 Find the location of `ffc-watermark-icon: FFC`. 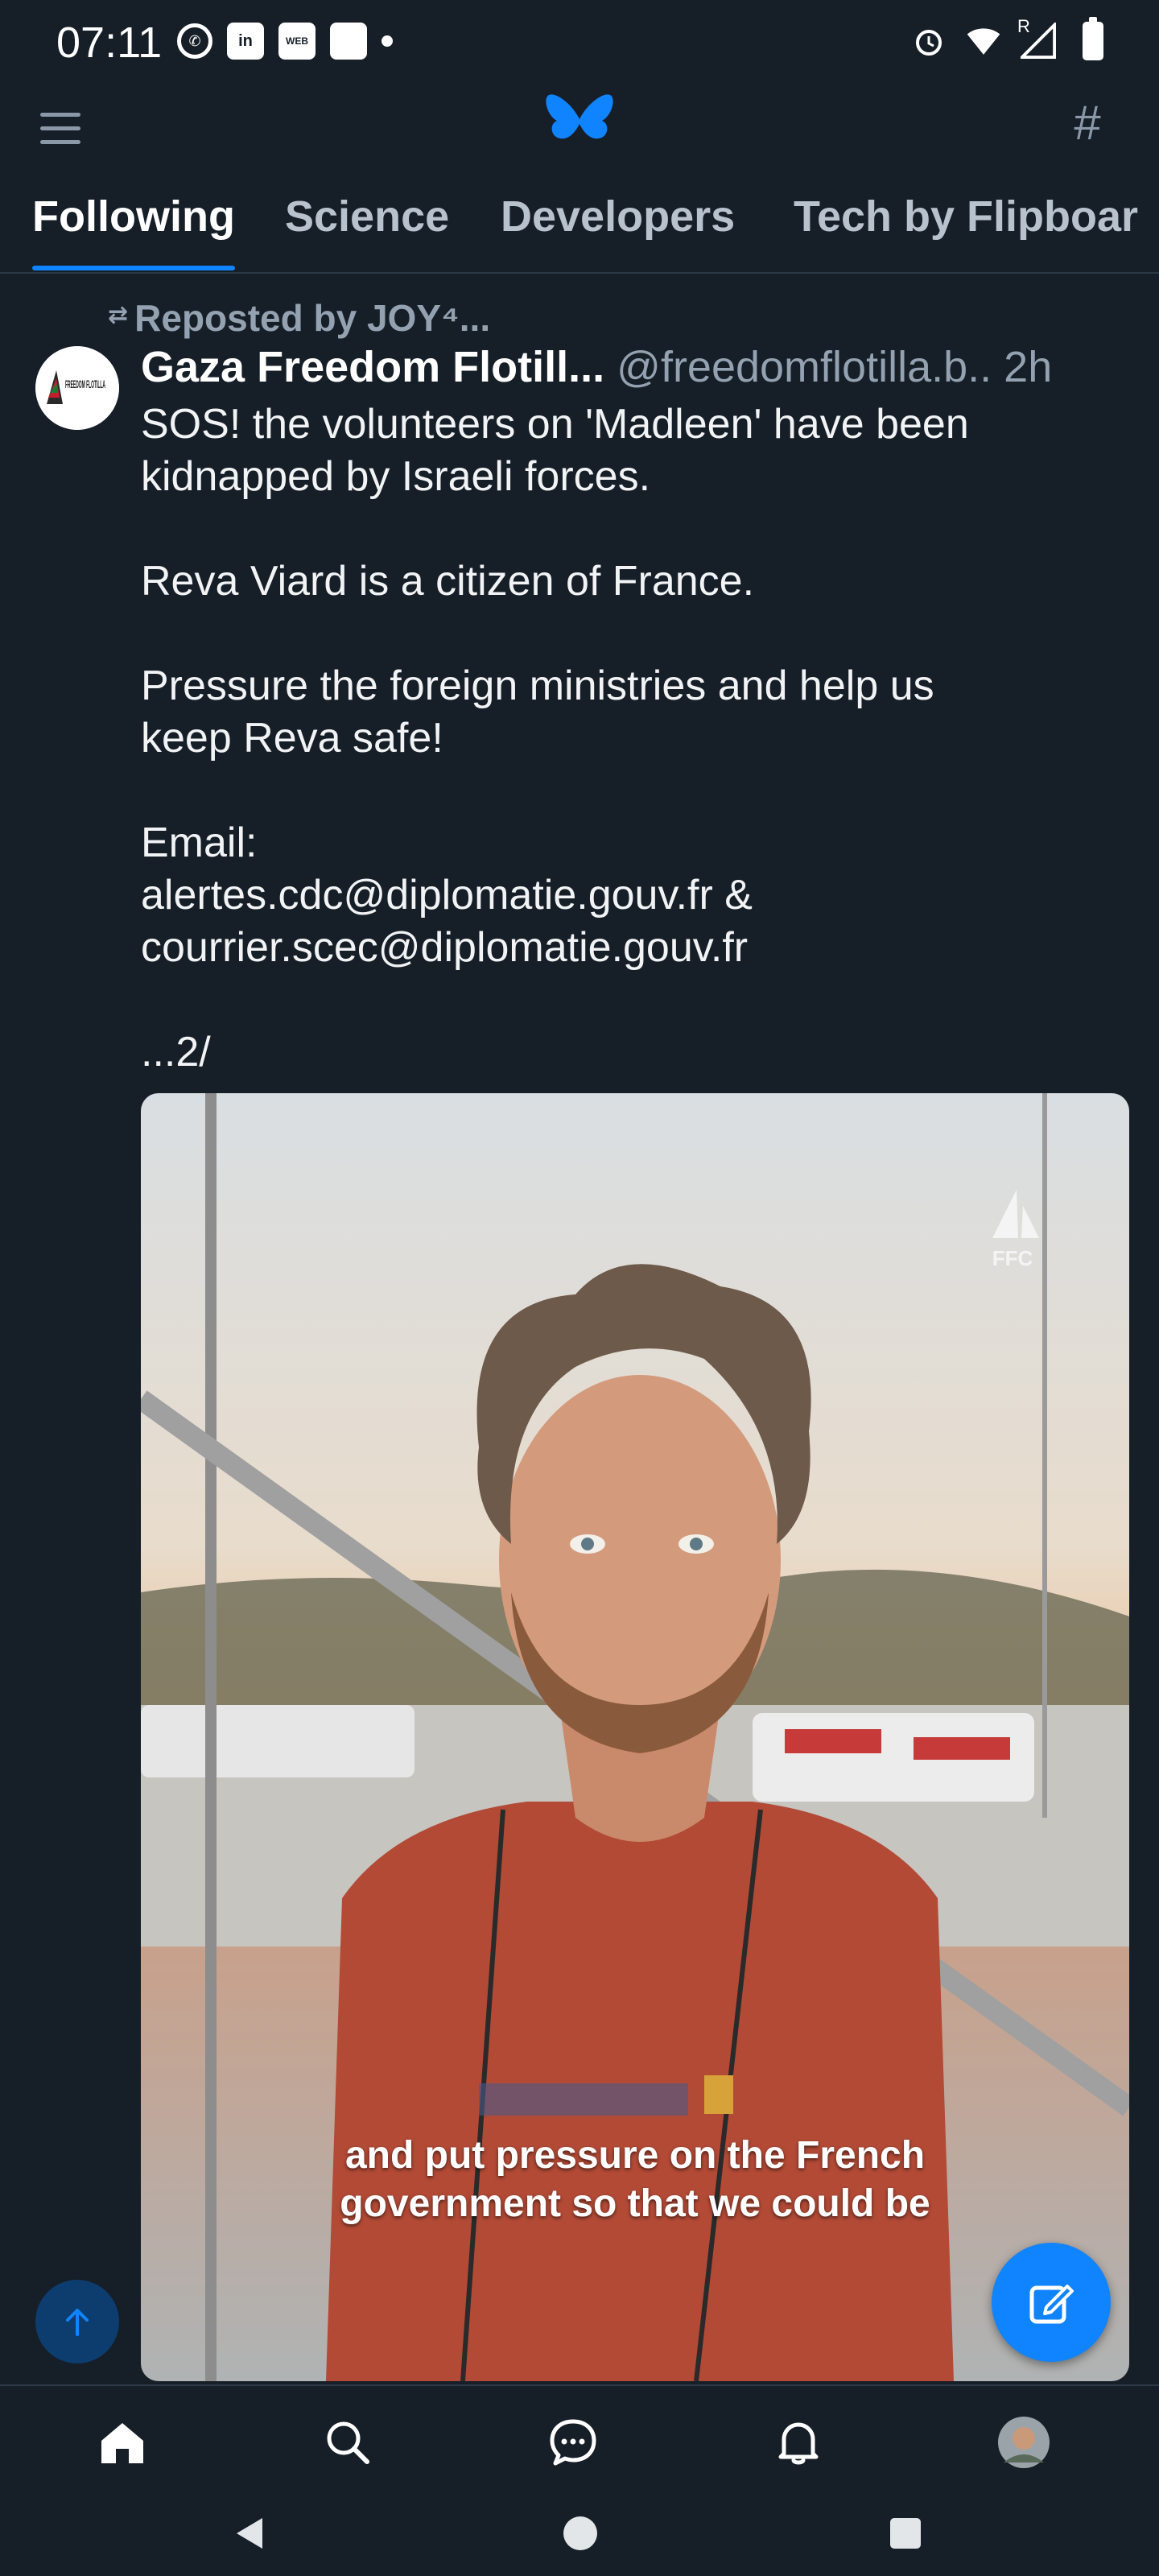

ffc-watermark-icon: FFC is located at coordinates (1015, 1230).